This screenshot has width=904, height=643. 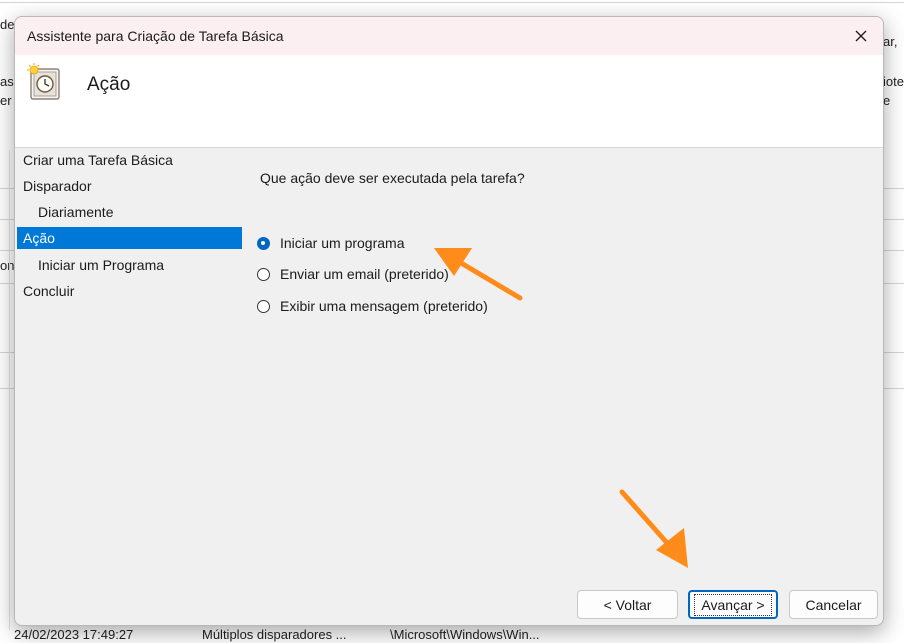 I want to click on radio-start-program, so click(x=263, y=243).